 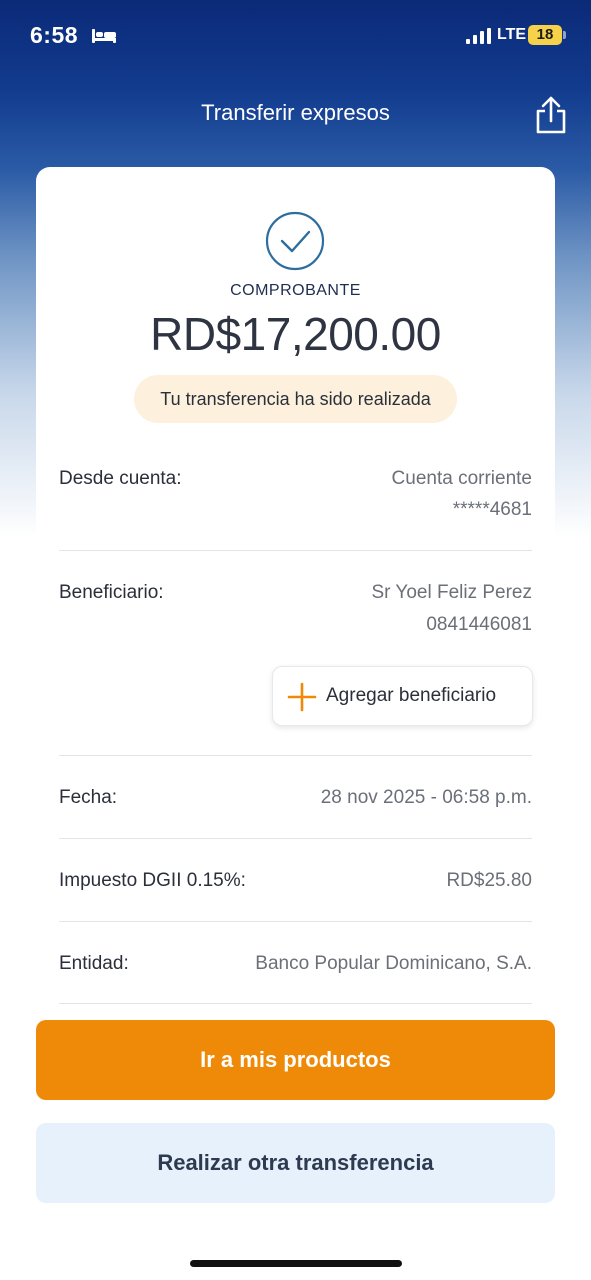 I want to click on network-type: LTE, so click(x=512, y=34).